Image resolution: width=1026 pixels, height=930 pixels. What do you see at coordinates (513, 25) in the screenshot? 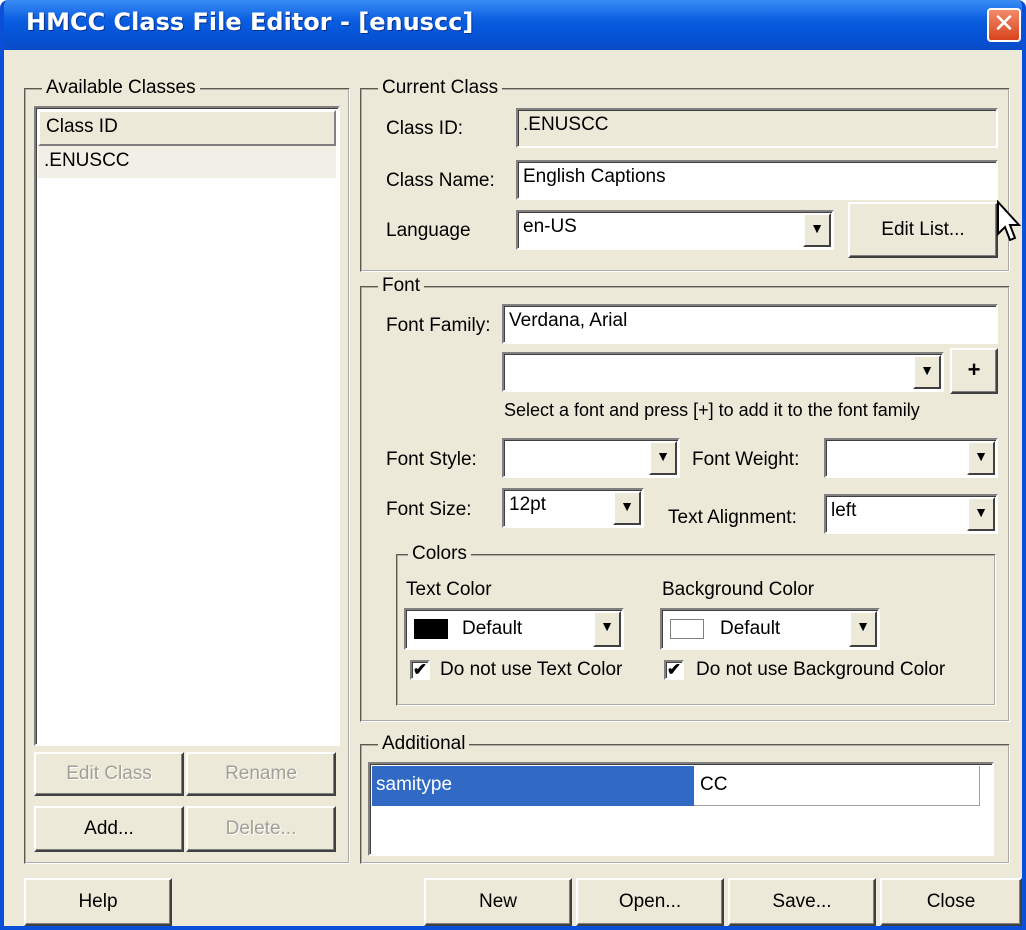
I see `title-bar: HMCC Class File Editor - [enuscc] ✕` at bounding box center [513, 25].